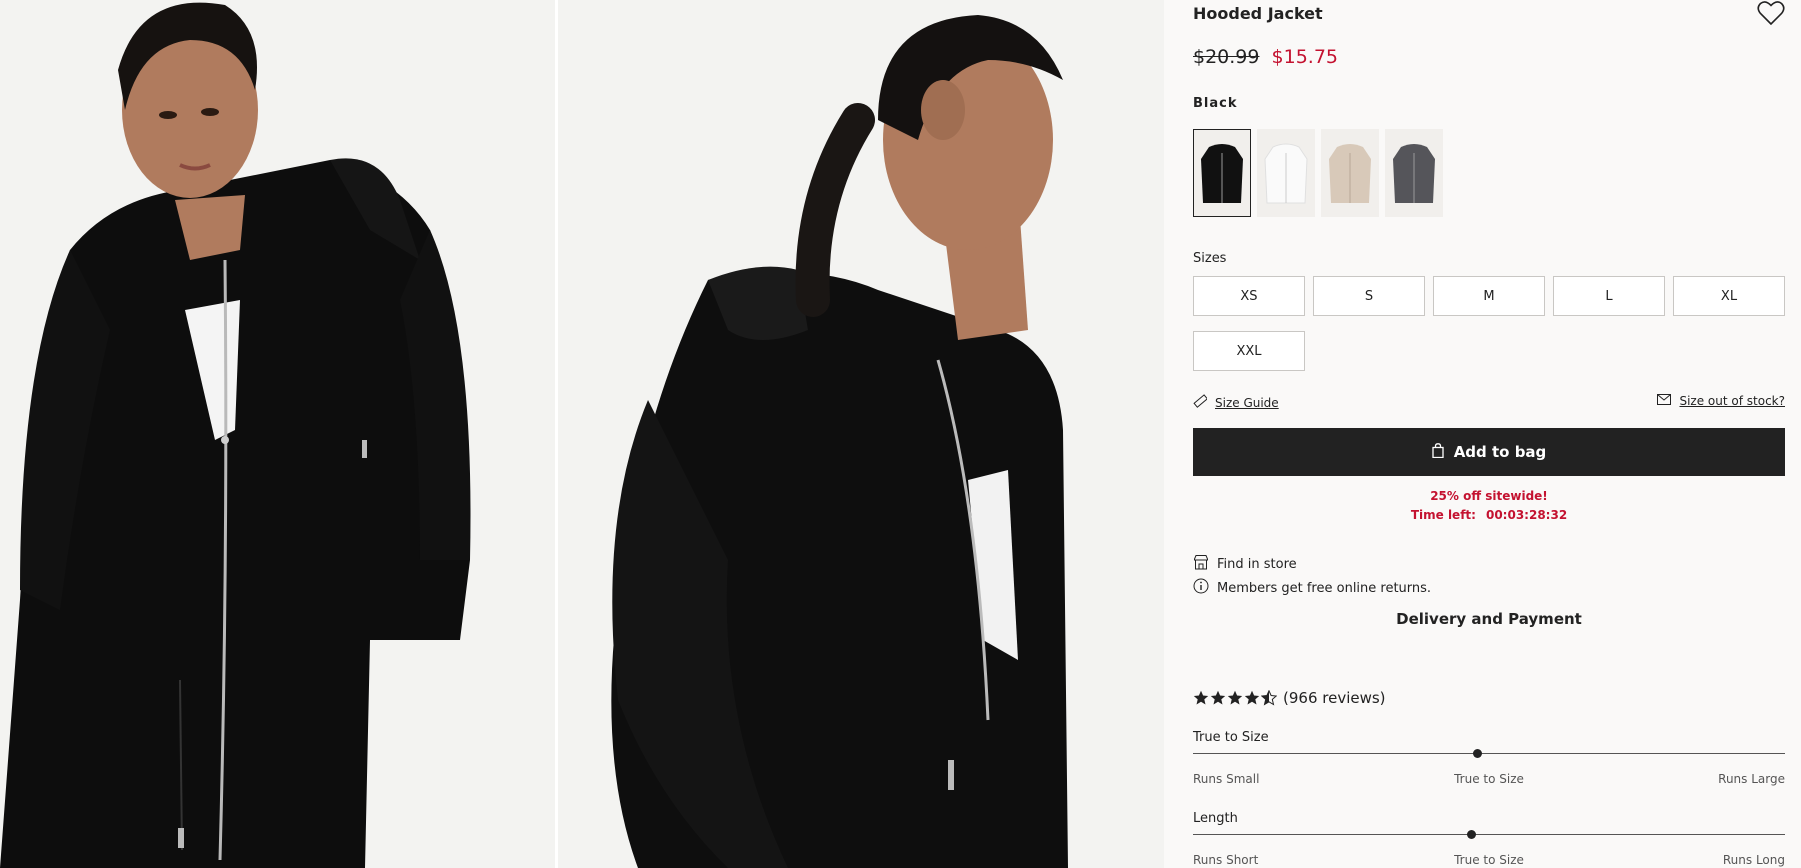  I want to click on color-swatches, so click(1318, 173).